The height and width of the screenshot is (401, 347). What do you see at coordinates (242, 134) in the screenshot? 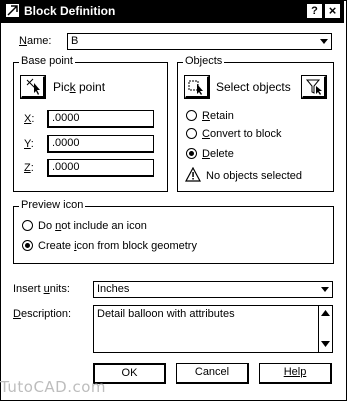
I see `convert-to-block-label: Convert to block` at bounding box center [242, 134].